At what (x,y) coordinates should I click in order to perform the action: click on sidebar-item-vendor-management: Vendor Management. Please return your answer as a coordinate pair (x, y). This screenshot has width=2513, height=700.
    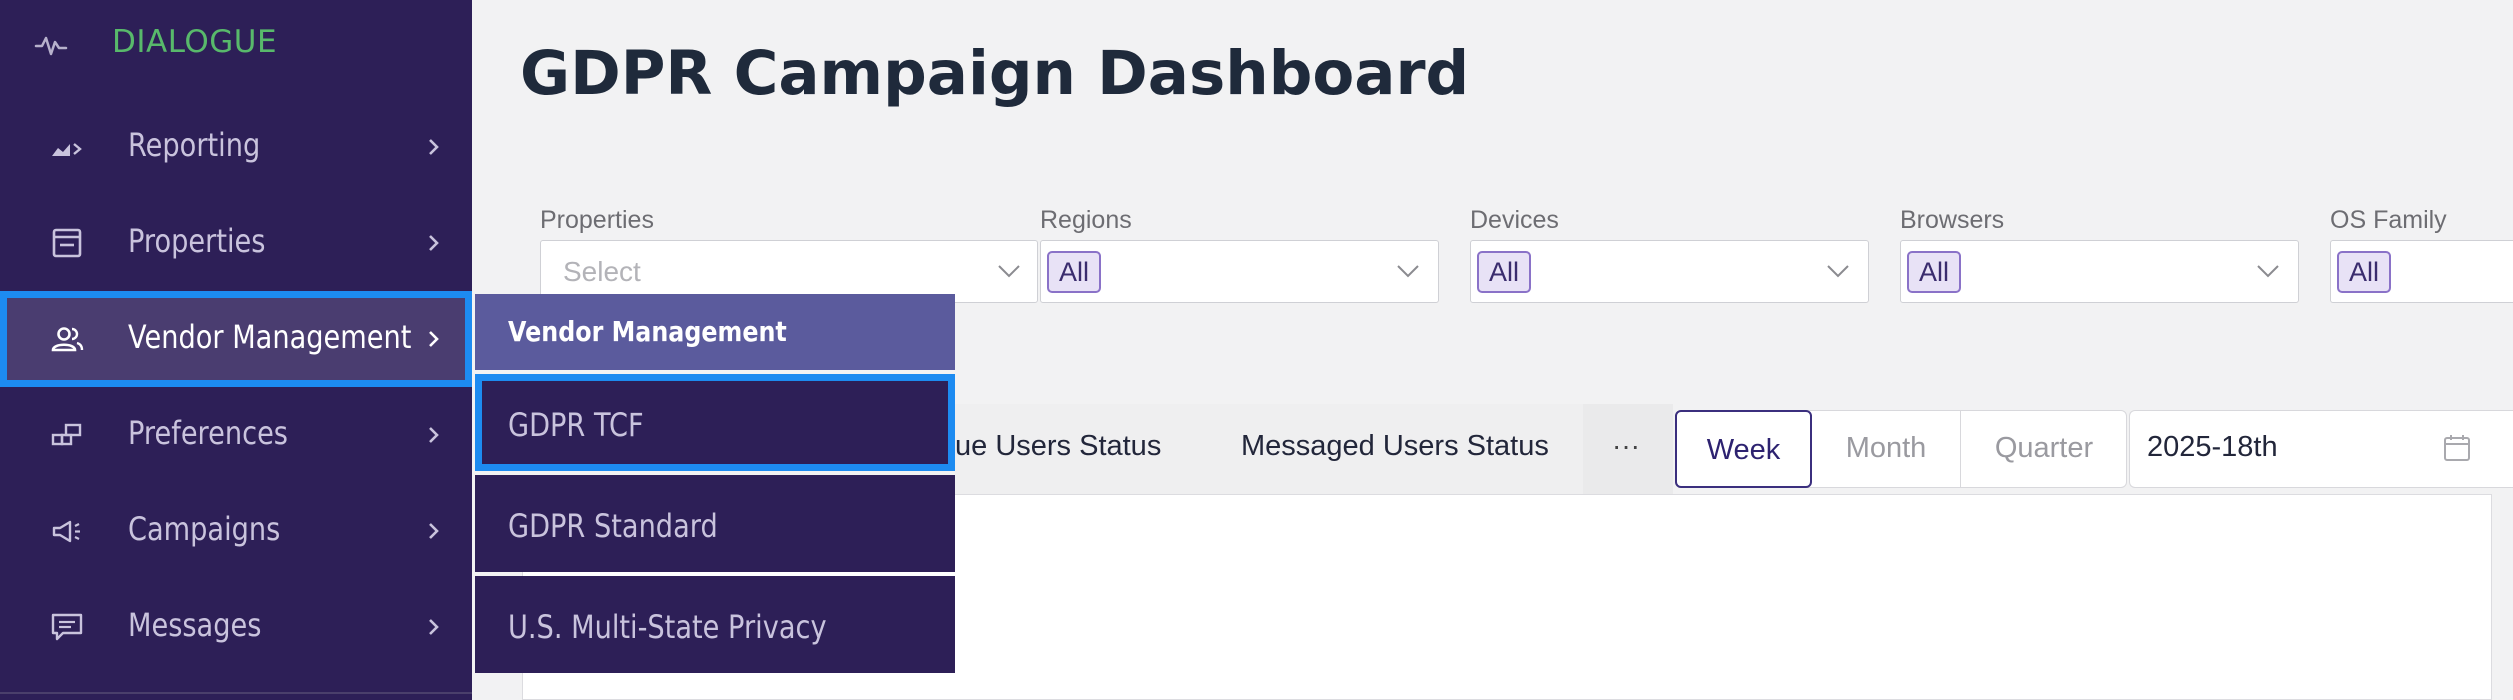
    Looking at the image, I should click on (236, 339).